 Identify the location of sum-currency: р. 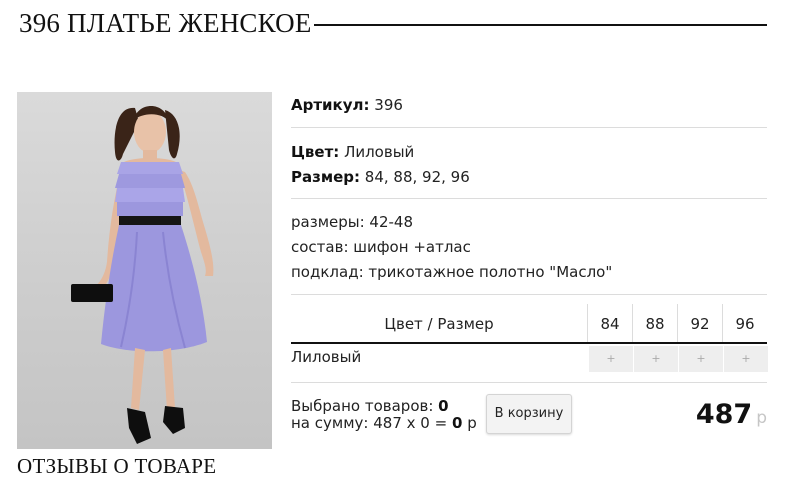
(472, 423).